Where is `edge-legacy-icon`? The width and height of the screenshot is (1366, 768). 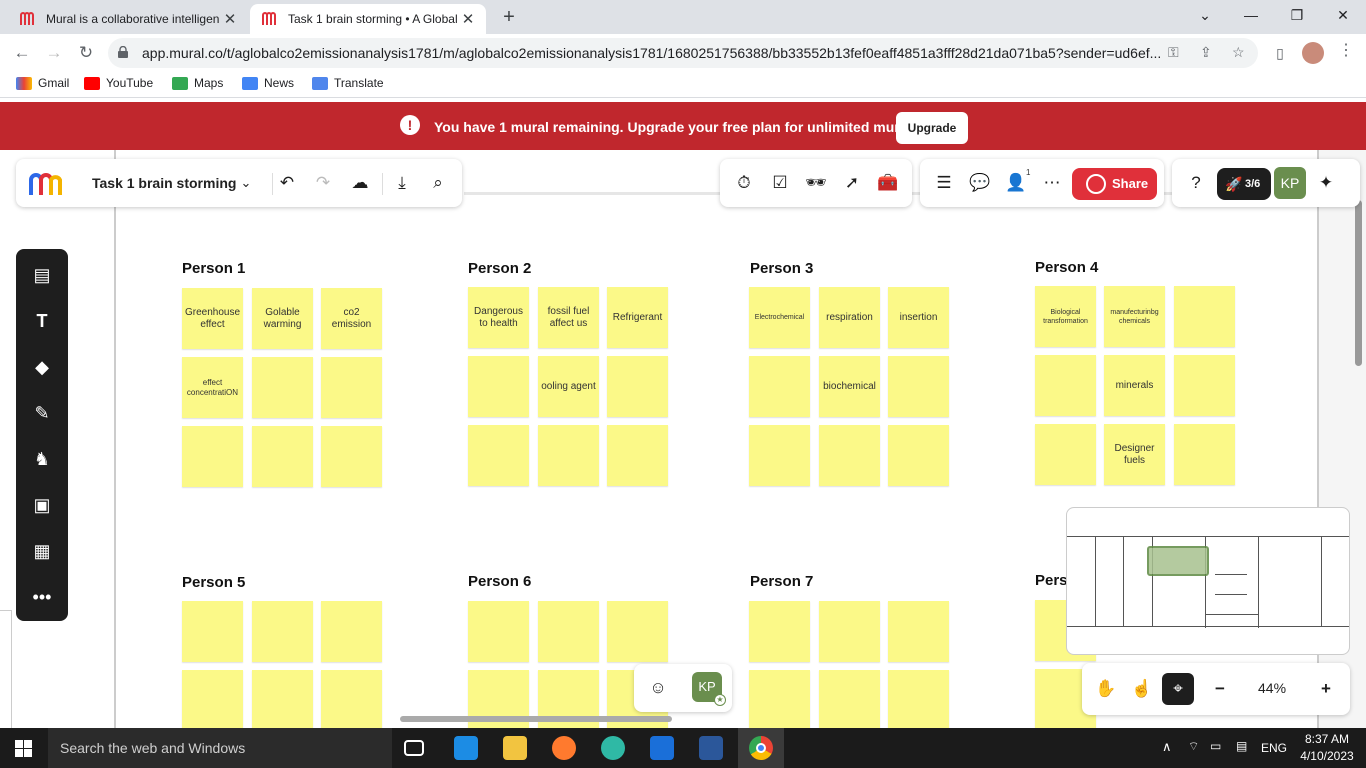 edge-legacy-icon is located at coordinates (466, 748).